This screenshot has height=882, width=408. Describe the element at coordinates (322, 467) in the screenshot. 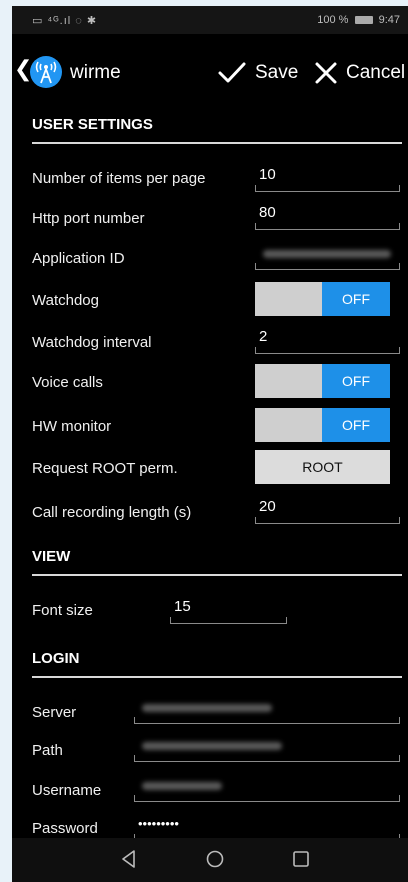

I see `root-button: ROOT` at that location.